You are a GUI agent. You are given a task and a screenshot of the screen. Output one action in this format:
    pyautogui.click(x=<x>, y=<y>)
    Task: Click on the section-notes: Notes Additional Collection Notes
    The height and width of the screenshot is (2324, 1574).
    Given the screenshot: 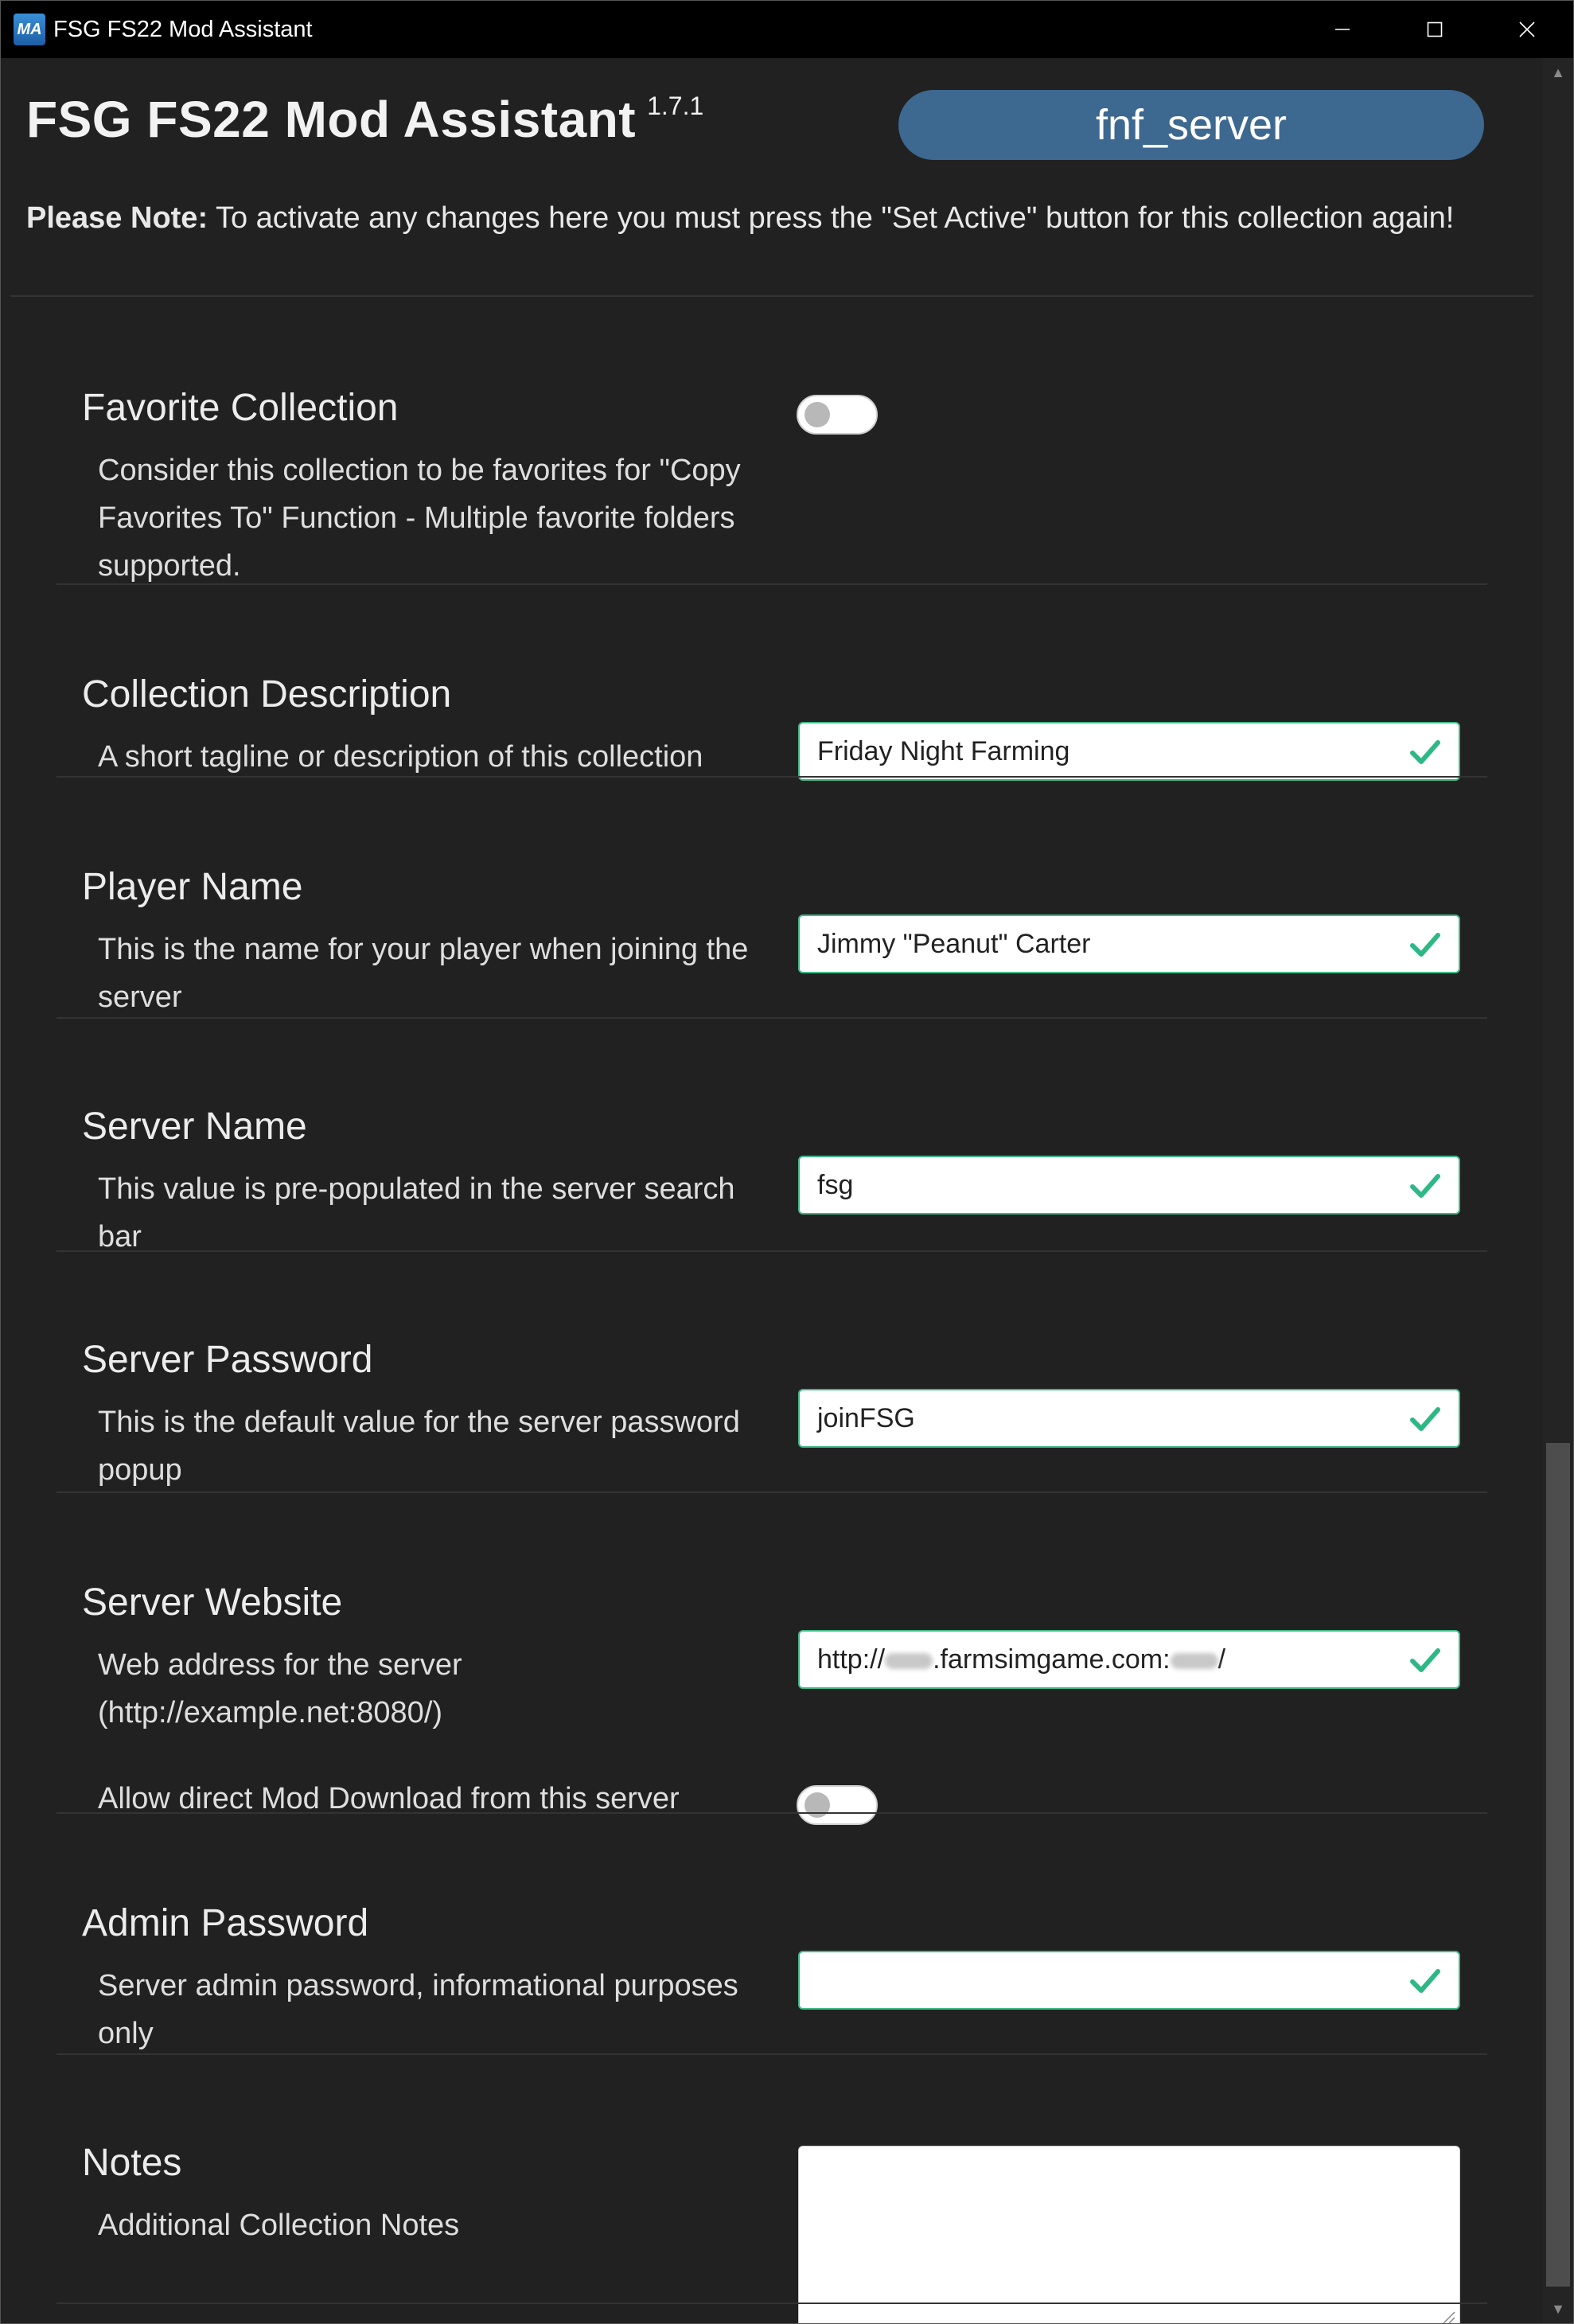 What is the action you would take?
    pyautogui.click(x=772, y=2189)
    